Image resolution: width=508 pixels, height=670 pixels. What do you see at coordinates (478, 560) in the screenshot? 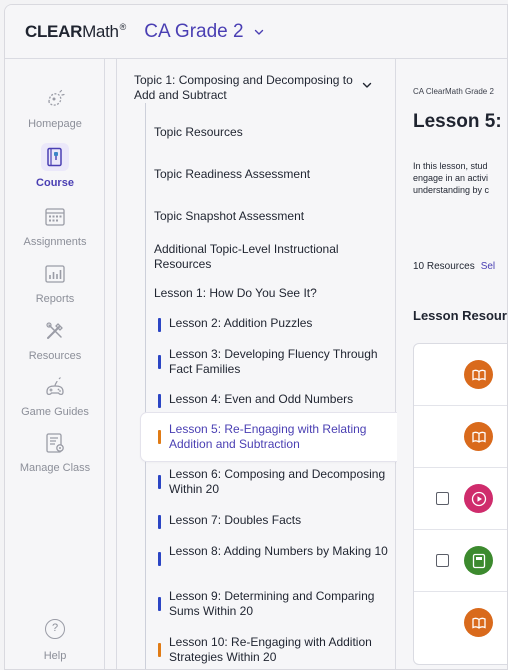
I see `document-icon` at bounding box center [478, 560].